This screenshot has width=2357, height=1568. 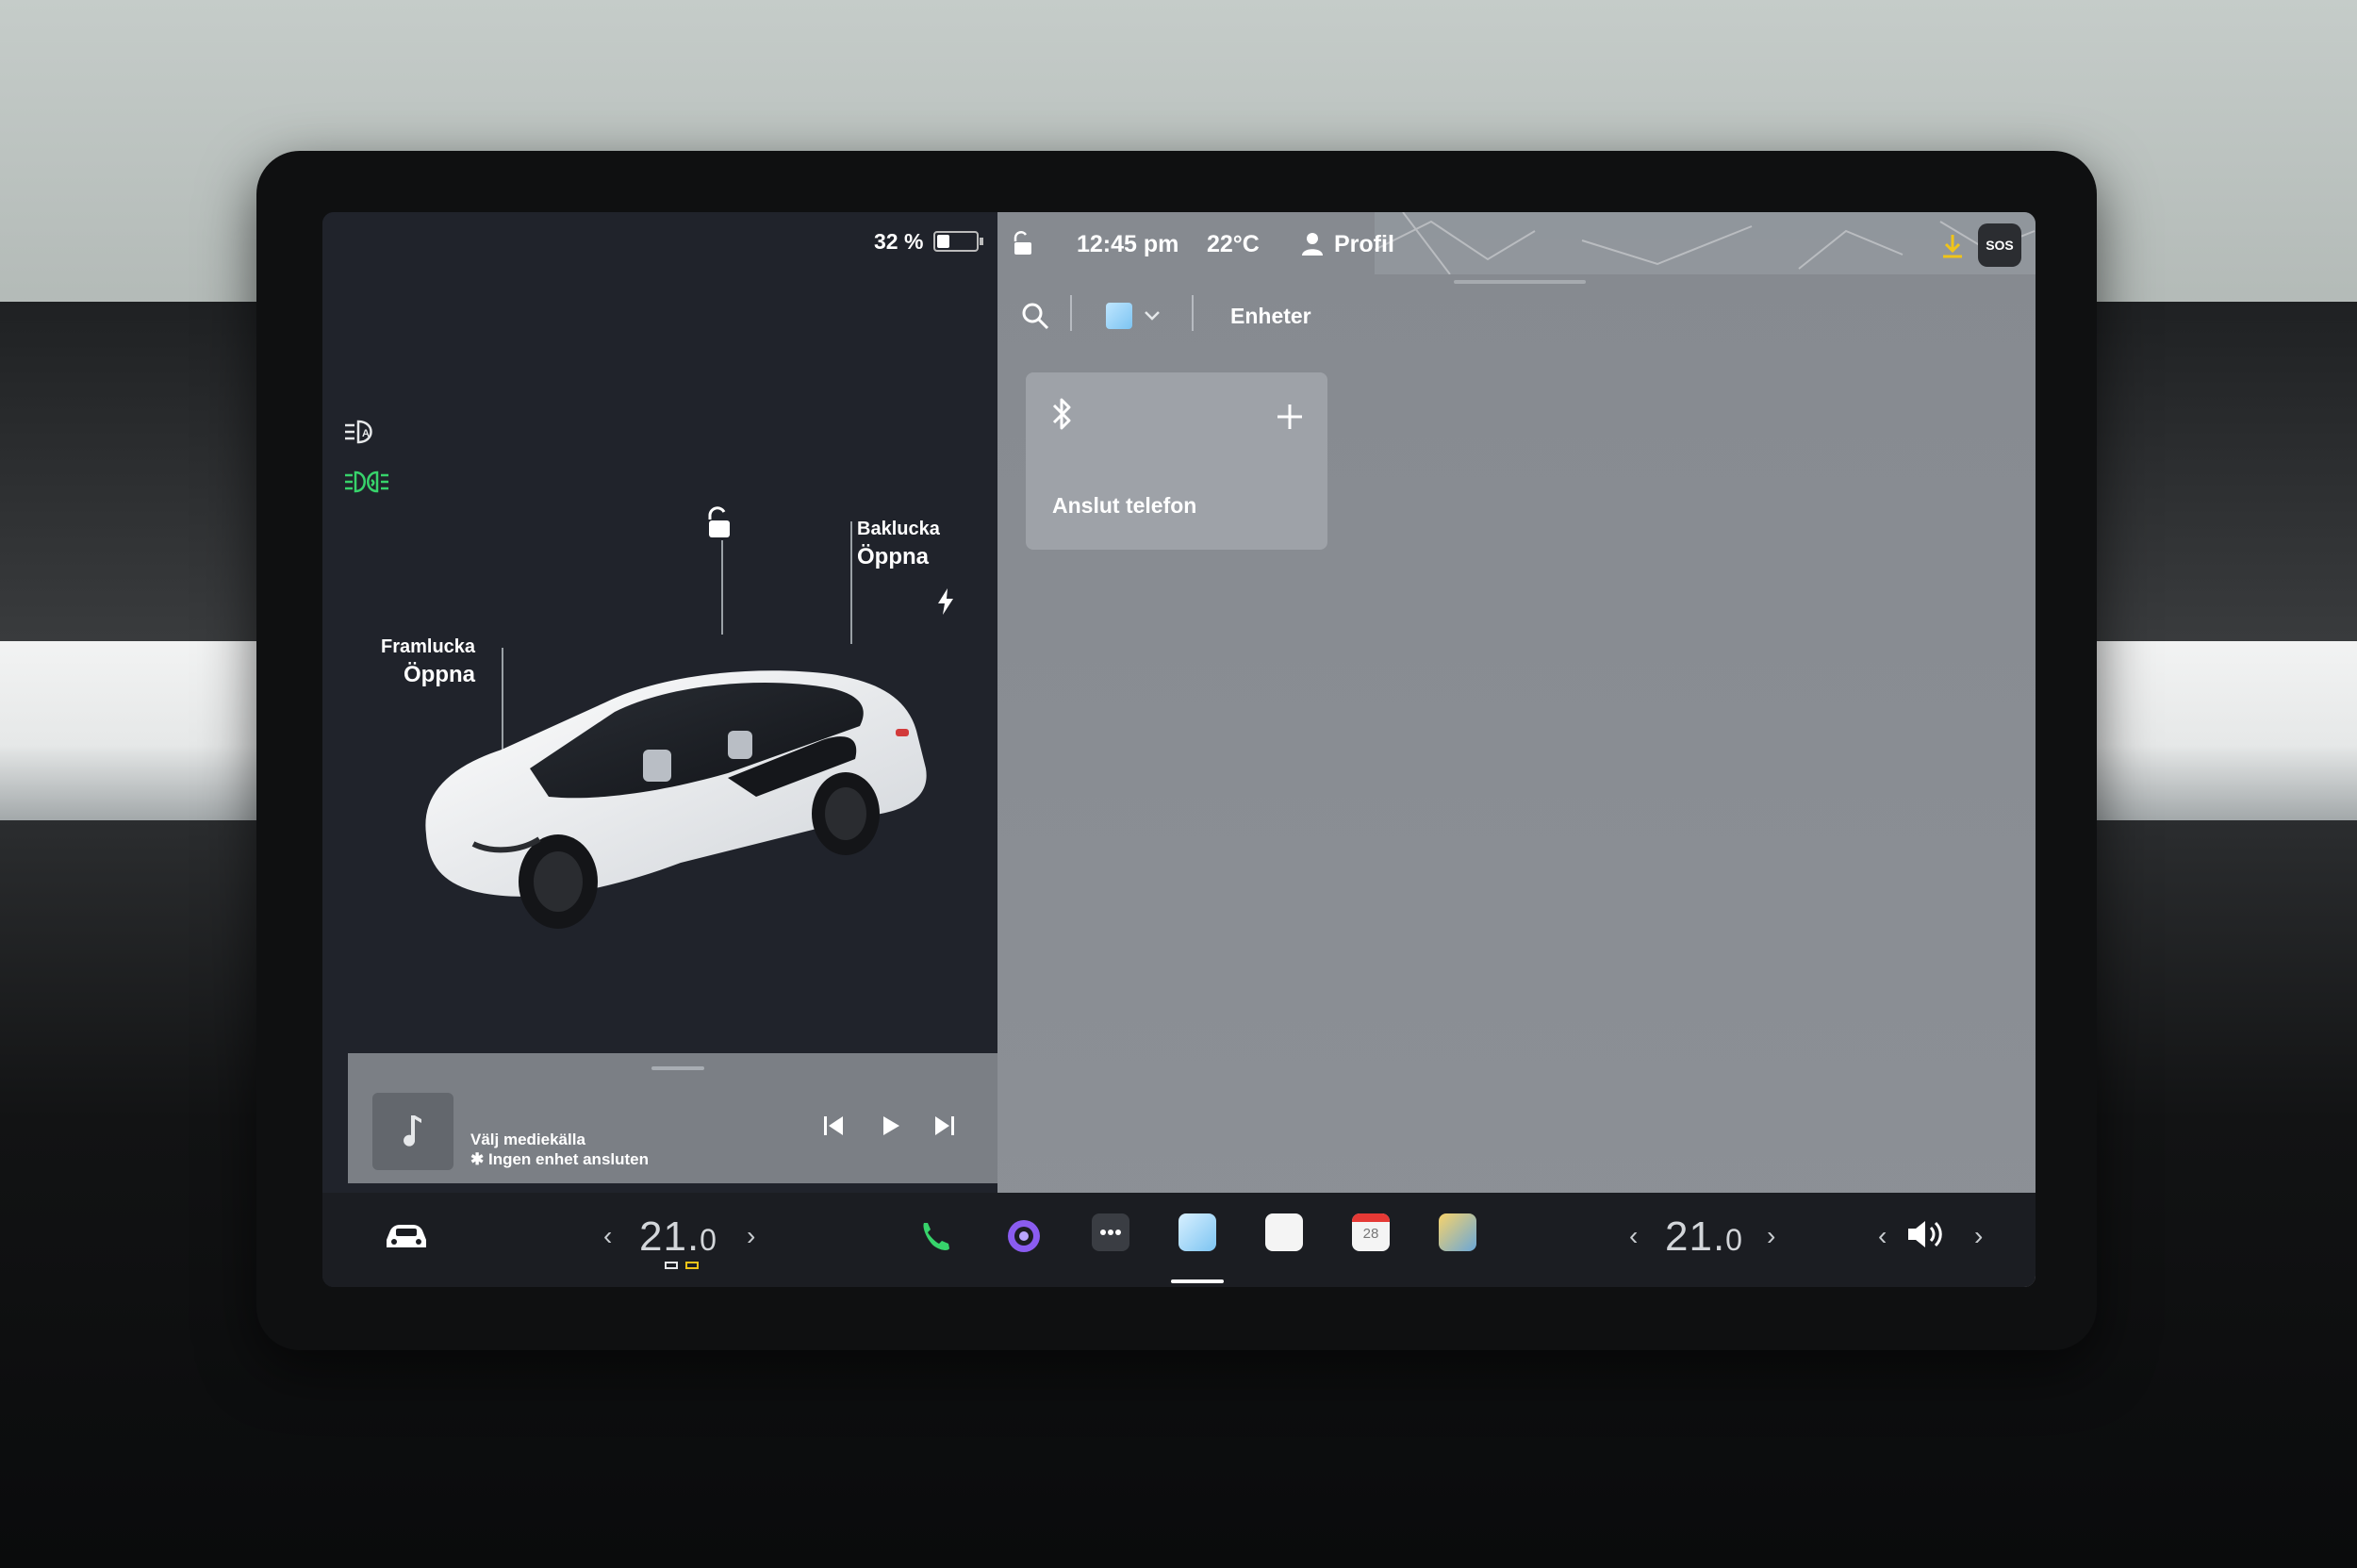 I want to click on outside-temperature: 22°C, so click(x=1233, y=244).